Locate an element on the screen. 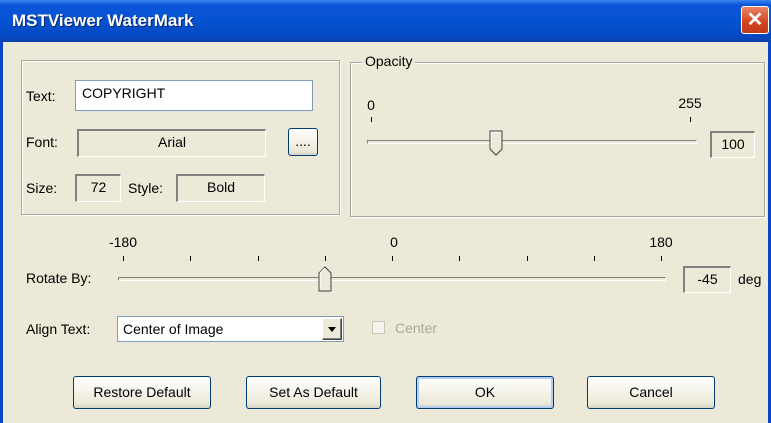  rotate-label: Rotate By: is located at coordinates (59, 278).